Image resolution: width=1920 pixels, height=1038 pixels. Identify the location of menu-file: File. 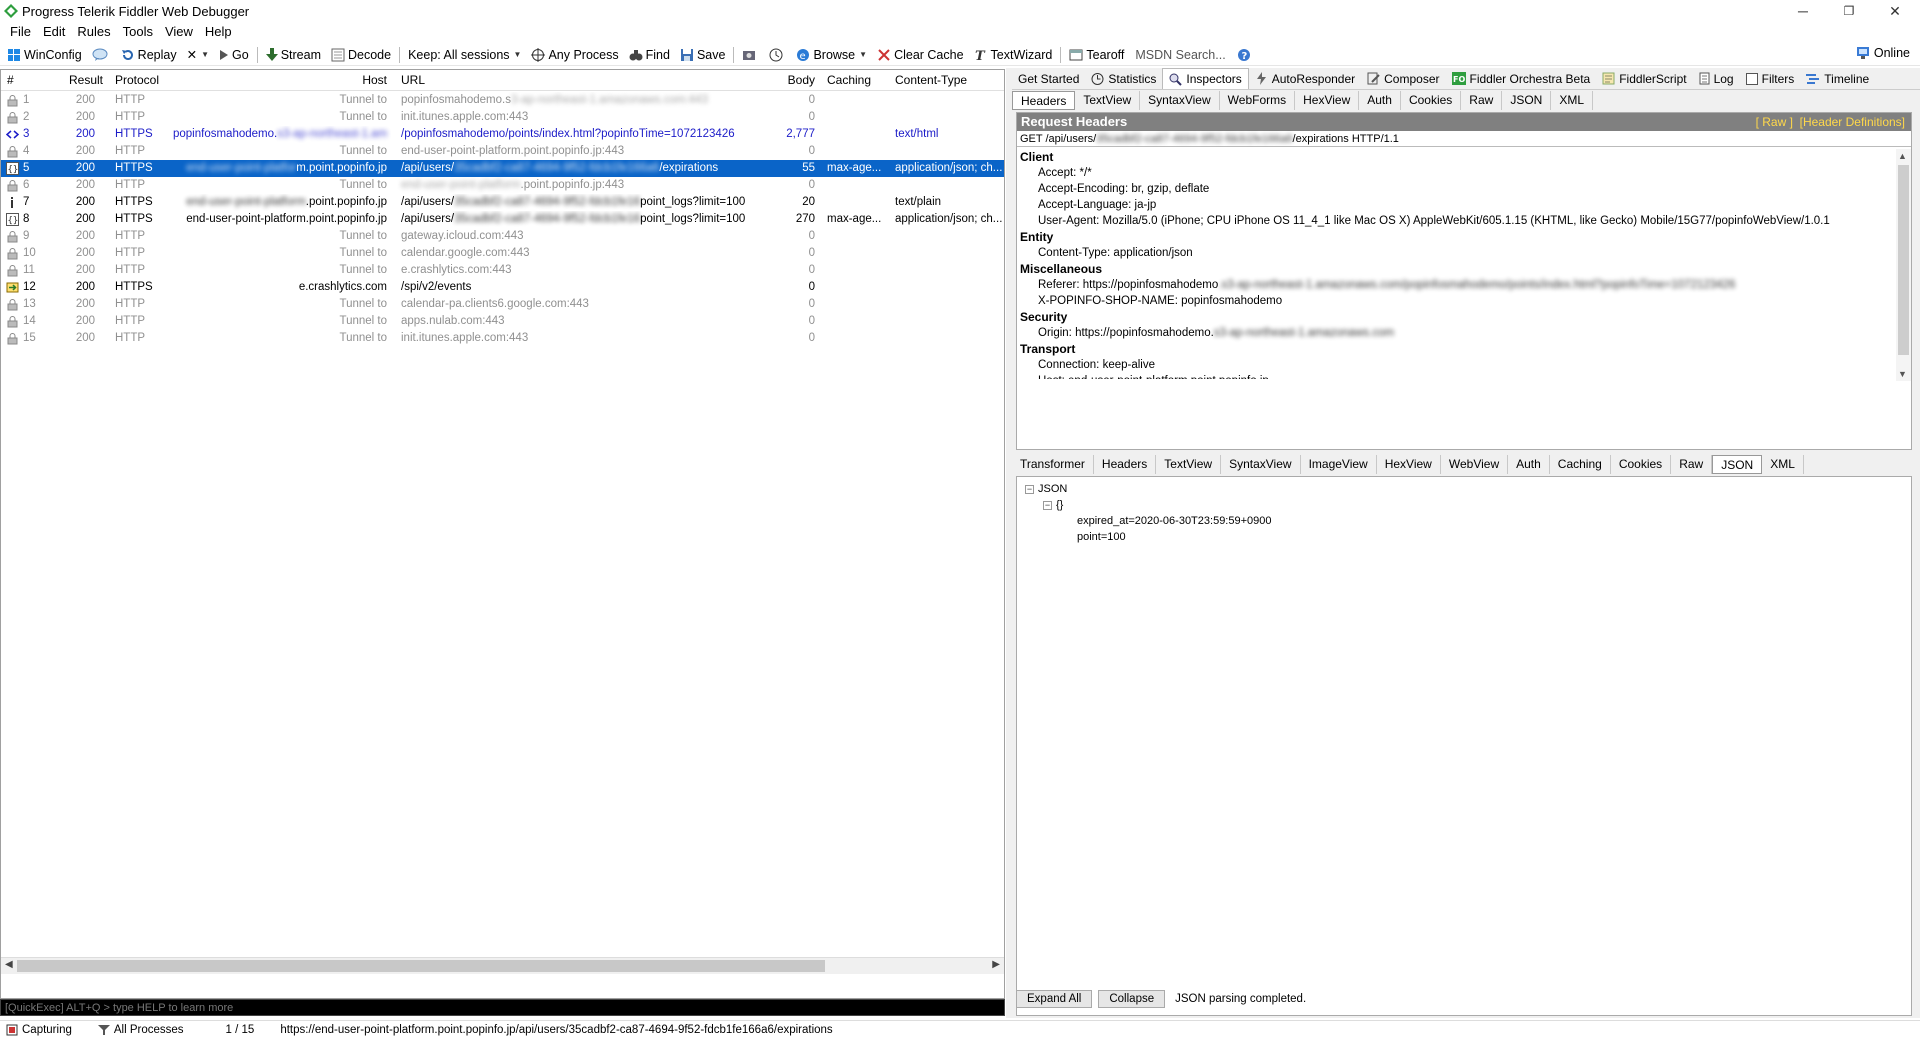
(20, 32).